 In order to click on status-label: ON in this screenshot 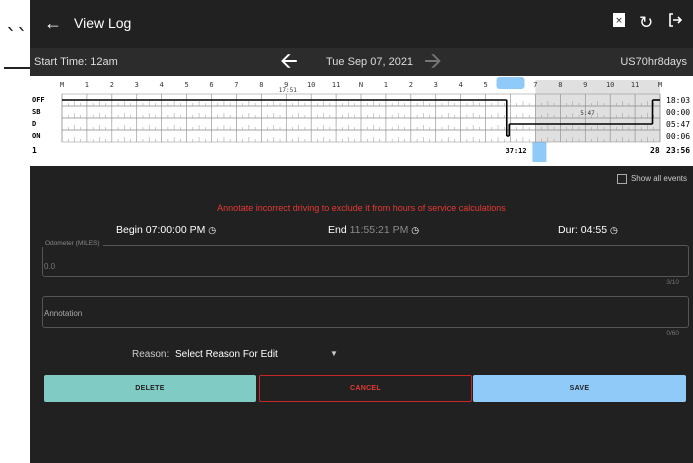, I will do `click(36, 136)`.